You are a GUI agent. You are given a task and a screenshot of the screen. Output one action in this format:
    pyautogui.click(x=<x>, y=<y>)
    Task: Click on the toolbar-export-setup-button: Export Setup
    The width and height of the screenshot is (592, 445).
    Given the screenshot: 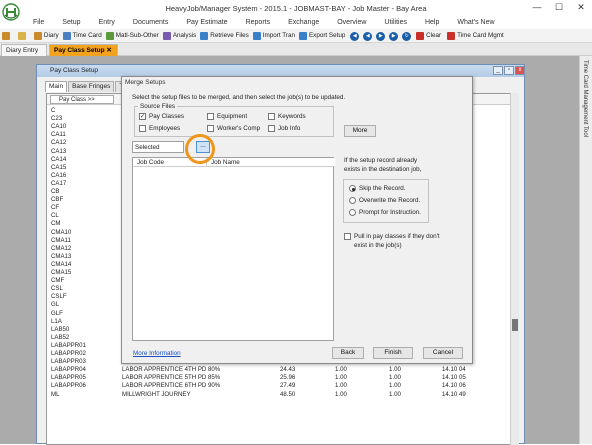 What is the action you would take?
    pyautogui.click(x=322, y=35)
    